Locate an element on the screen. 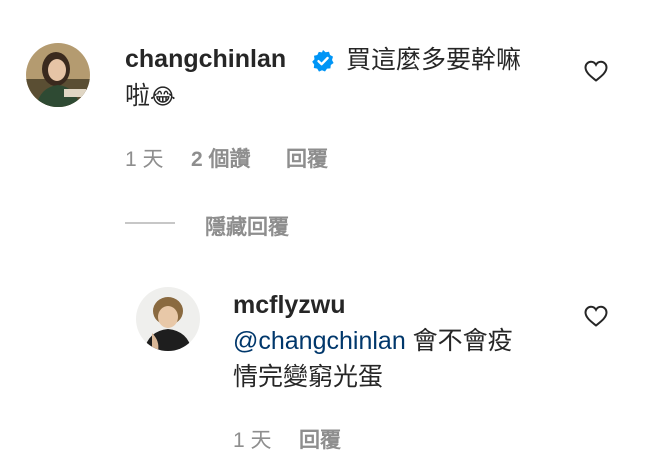 The image size is (654, 456). comment-text-line1: 買這麼多要幹嘛 is located at coordinates (434, 60).